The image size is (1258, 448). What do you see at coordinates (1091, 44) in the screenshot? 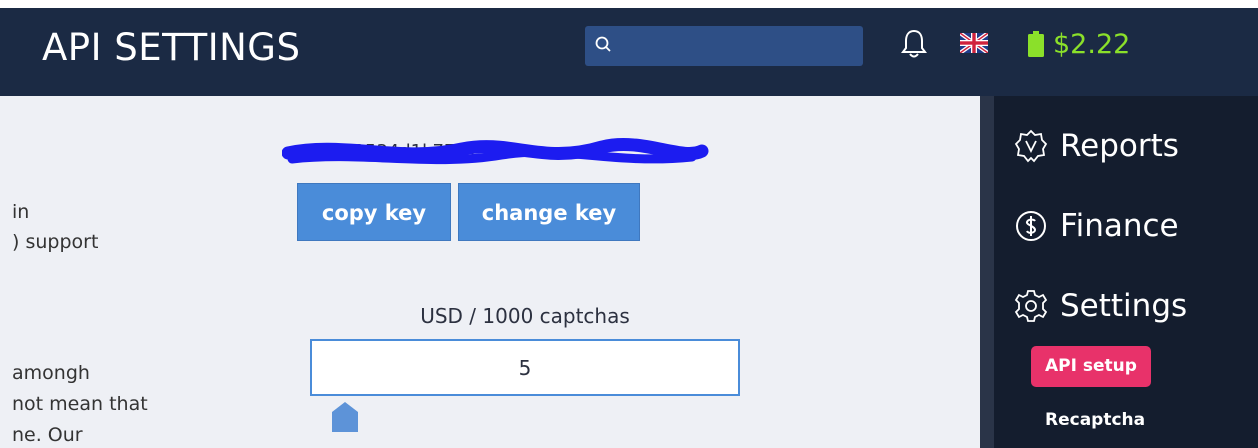
I see `account-balance: $2.22` at bounding box center [1091, 44].